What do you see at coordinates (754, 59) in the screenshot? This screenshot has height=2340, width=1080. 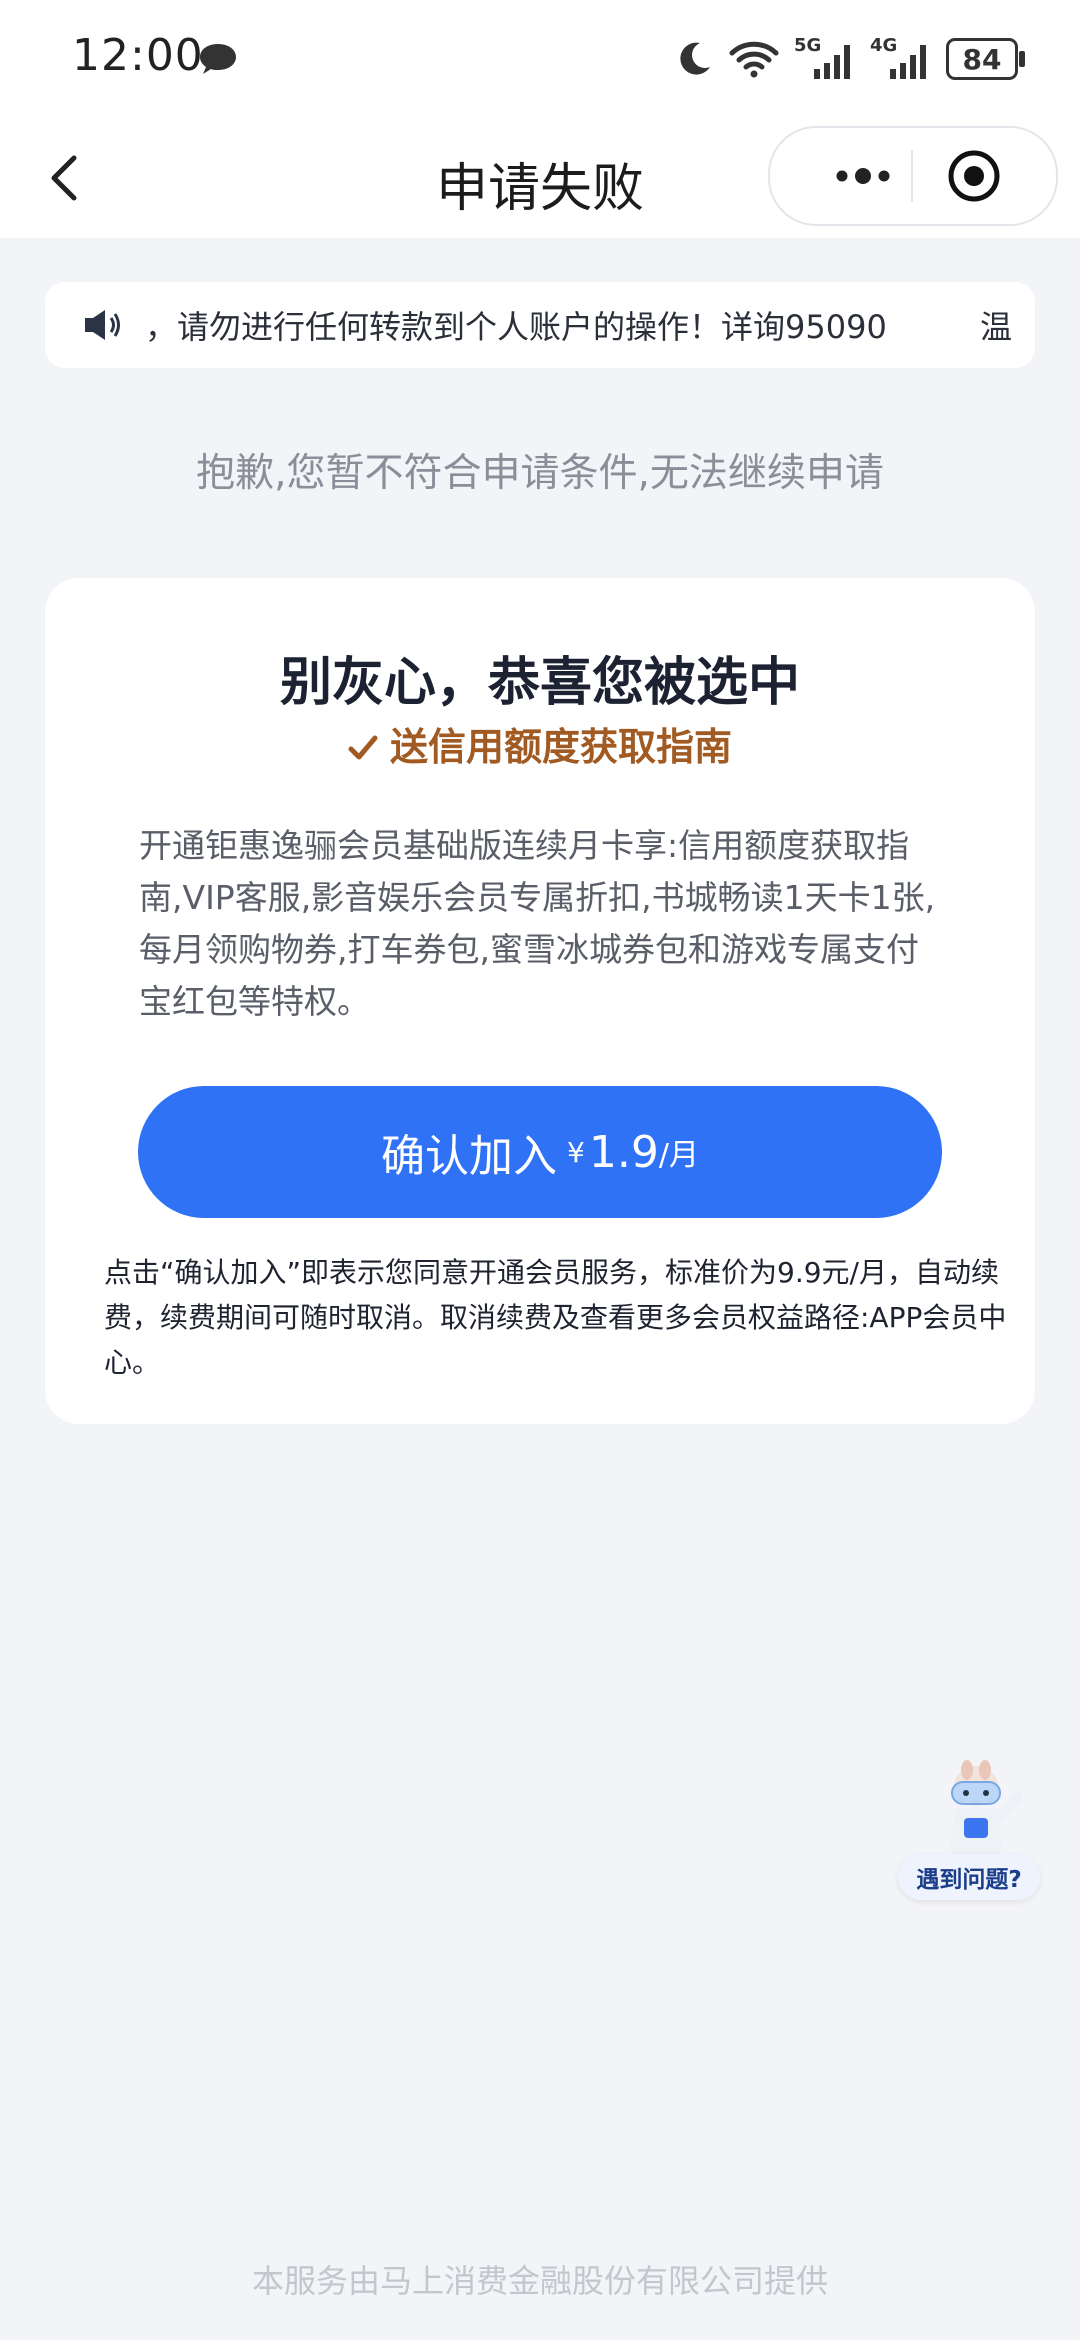 I see `wifi-icon` at bounding box center [754, 59].